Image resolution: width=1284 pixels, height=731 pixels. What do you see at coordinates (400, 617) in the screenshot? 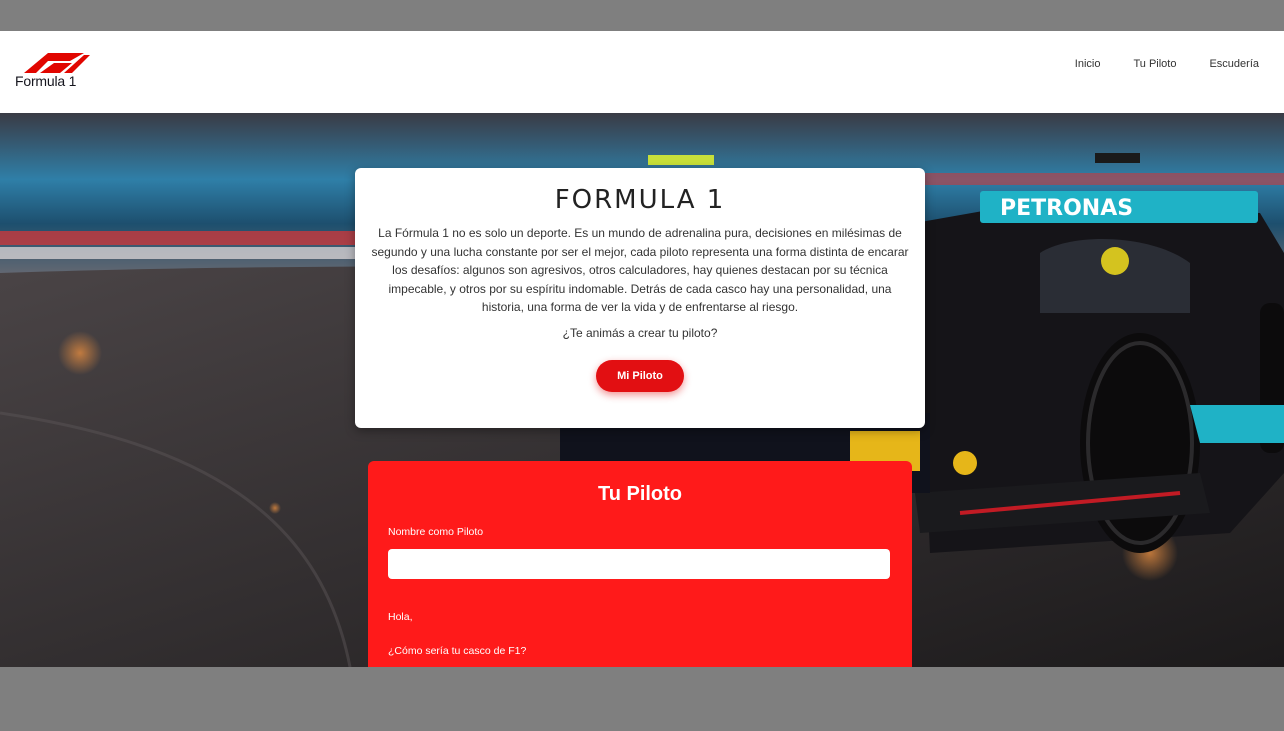
I see `greeting-text: Hola,` at bounding box center [400, 617].